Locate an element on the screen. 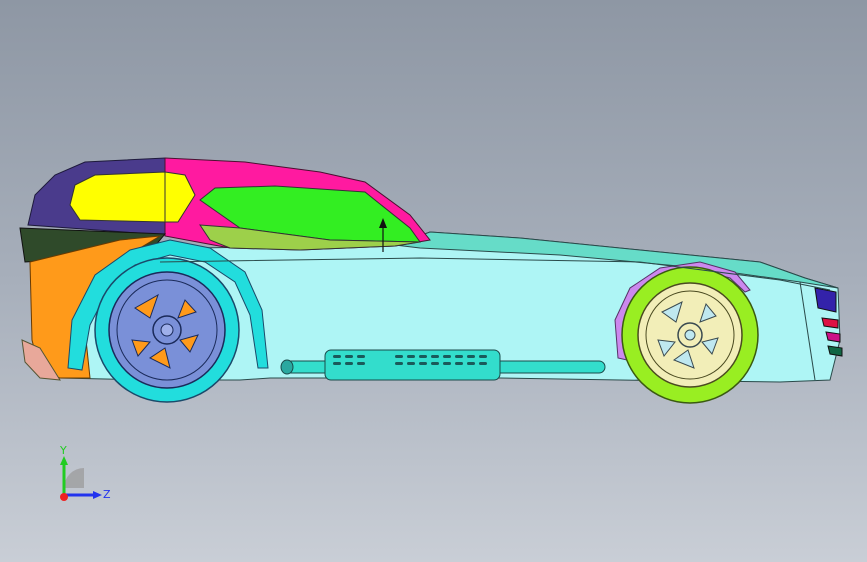 This screenshot has width=867, height=562. z-axis-label: Z is located at coordinates (107, 494).